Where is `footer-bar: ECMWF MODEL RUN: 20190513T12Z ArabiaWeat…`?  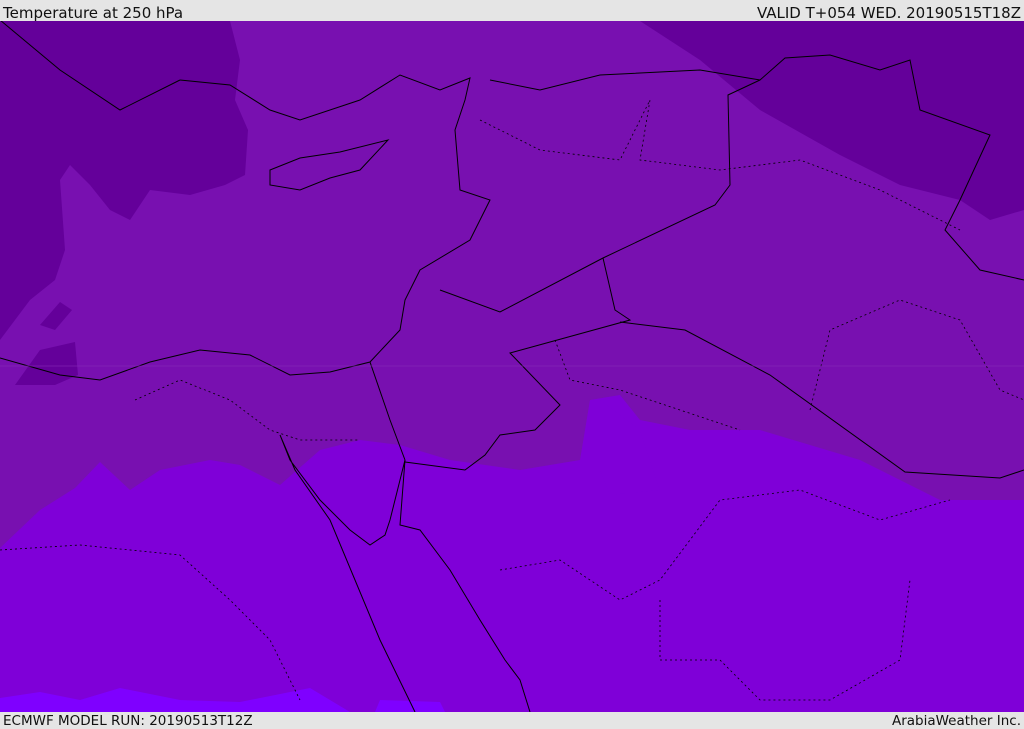 footer-bar: ECMWF MODEL RUN: 20190513T12Z ArabiaWeat… is located at coordinates (512, 720).